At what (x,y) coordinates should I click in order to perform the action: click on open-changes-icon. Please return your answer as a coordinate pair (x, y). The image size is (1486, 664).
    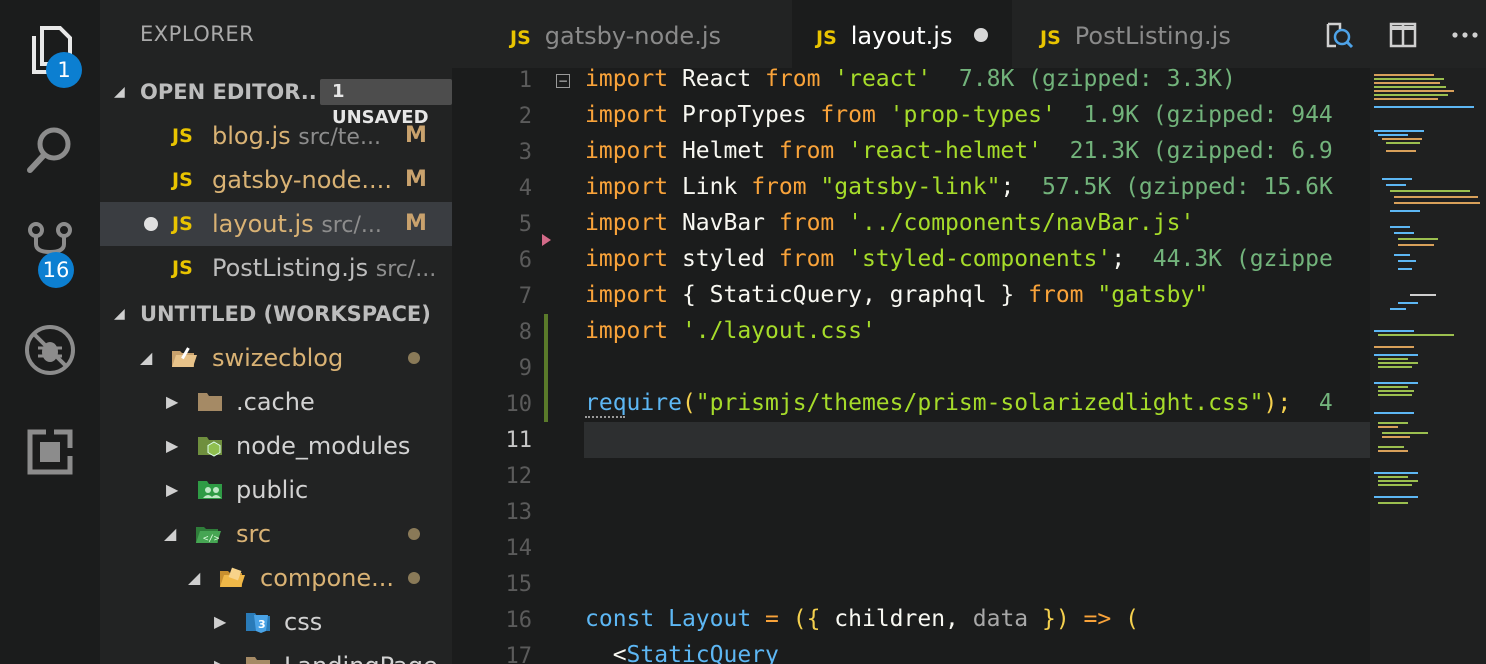
    Looking at the image, I should click on (1339, 35).